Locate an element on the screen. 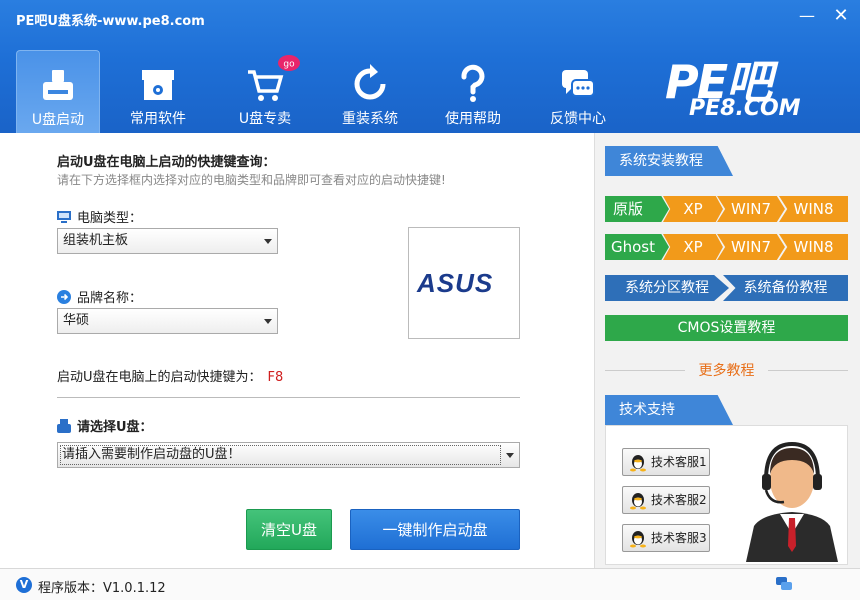  go-badge-text: go is located at coordinates (289, 65).